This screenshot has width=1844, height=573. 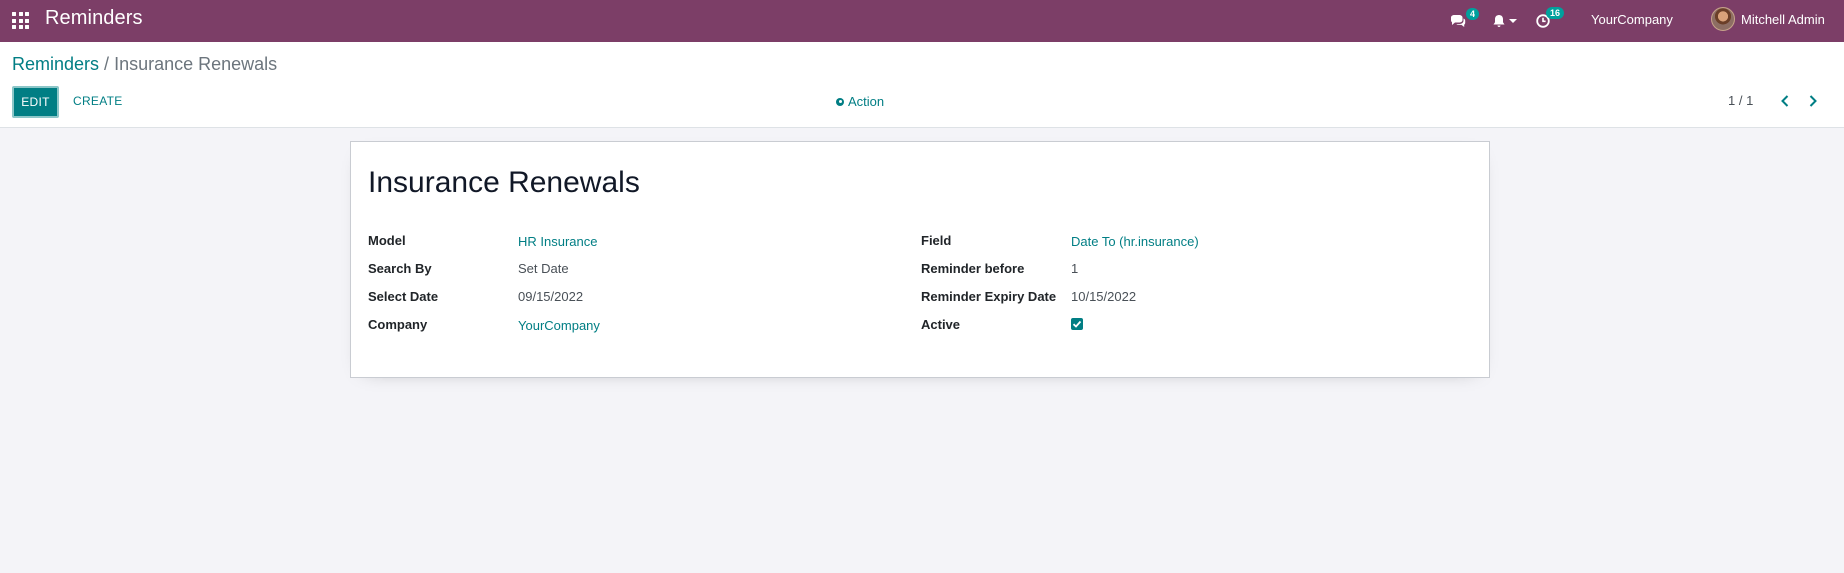 What do you see at coordinates (1513, 21) in the screenshot?
I see `chevron-down-icon` at bounding box center [1513, 21].